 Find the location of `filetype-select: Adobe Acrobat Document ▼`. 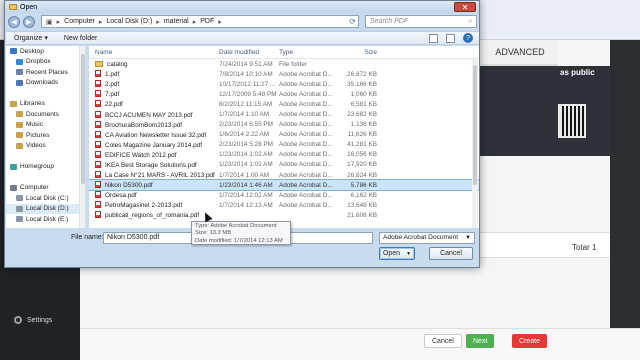

filetype-select: Adobe Acrobat Document ▼ is located at coordinates (427, 238).